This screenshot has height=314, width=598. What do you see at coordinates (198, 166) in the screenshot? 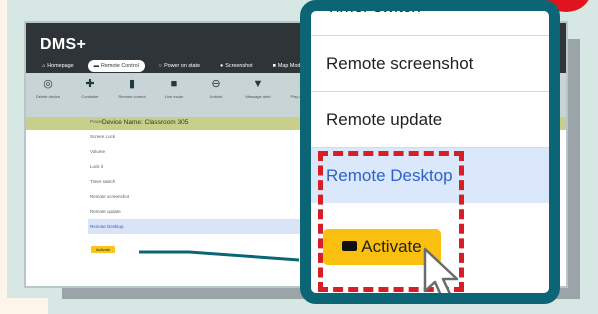
I see `menu-item-lock-it: Lock it` at bounding box center [198, 166].